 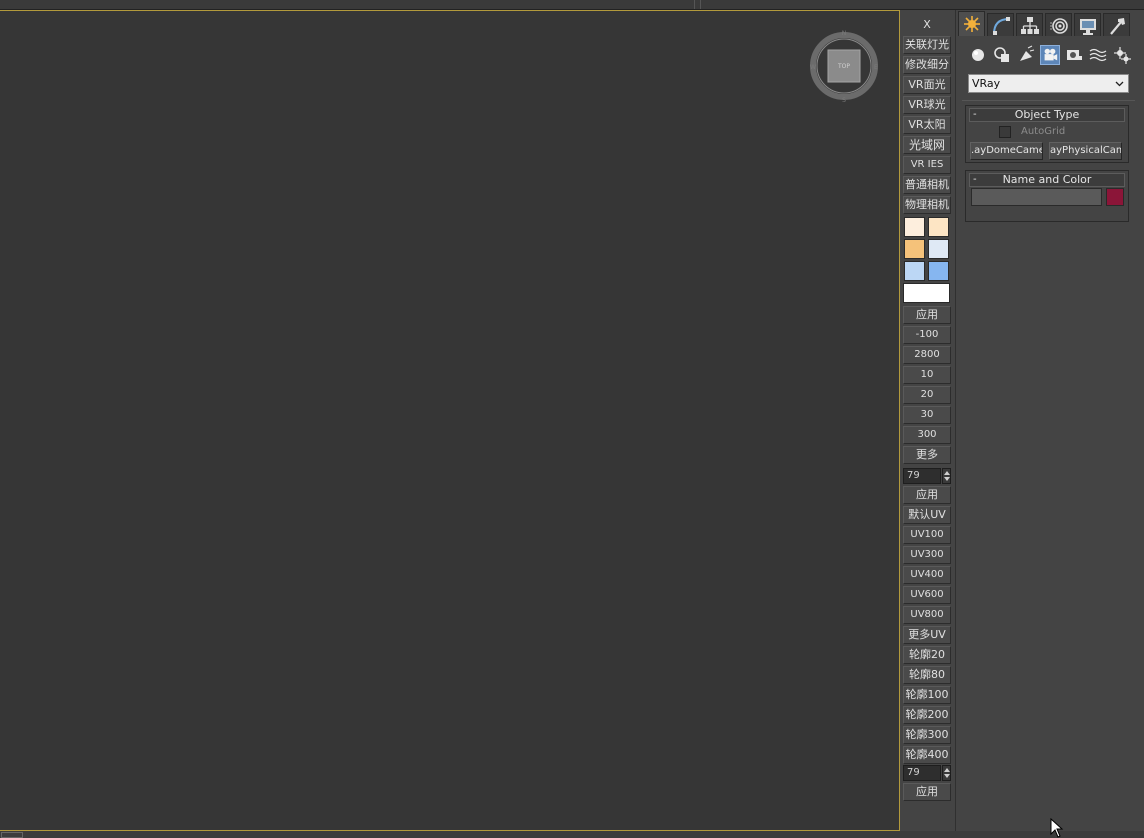 I want to click on tab-motion, so click(x=1058, y=24).